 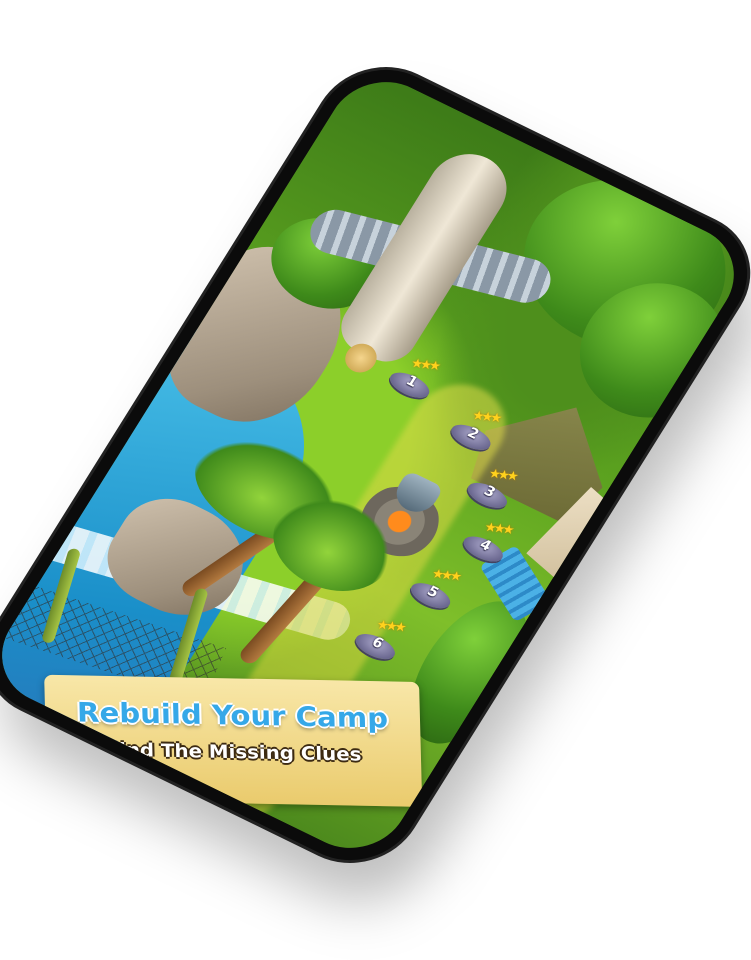 I want to click on promo-banner: Rebuild Your Camp Find The Missing Clues, so click(x=233, y=740).